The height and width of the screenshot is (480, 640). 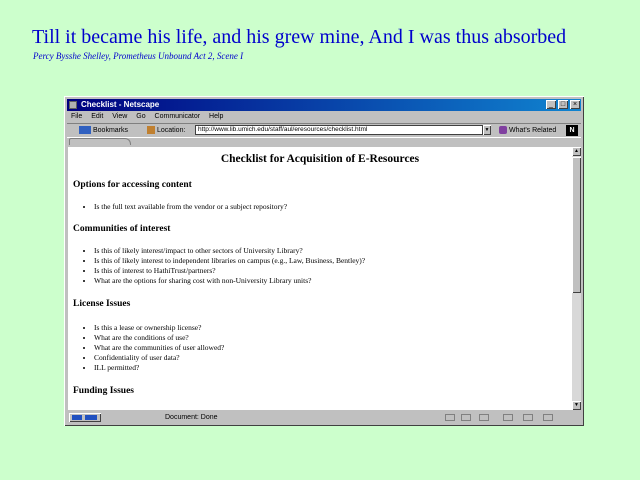 I want to click on scroll-up-arrow-icon: ▲, so click(x=576, y=151).